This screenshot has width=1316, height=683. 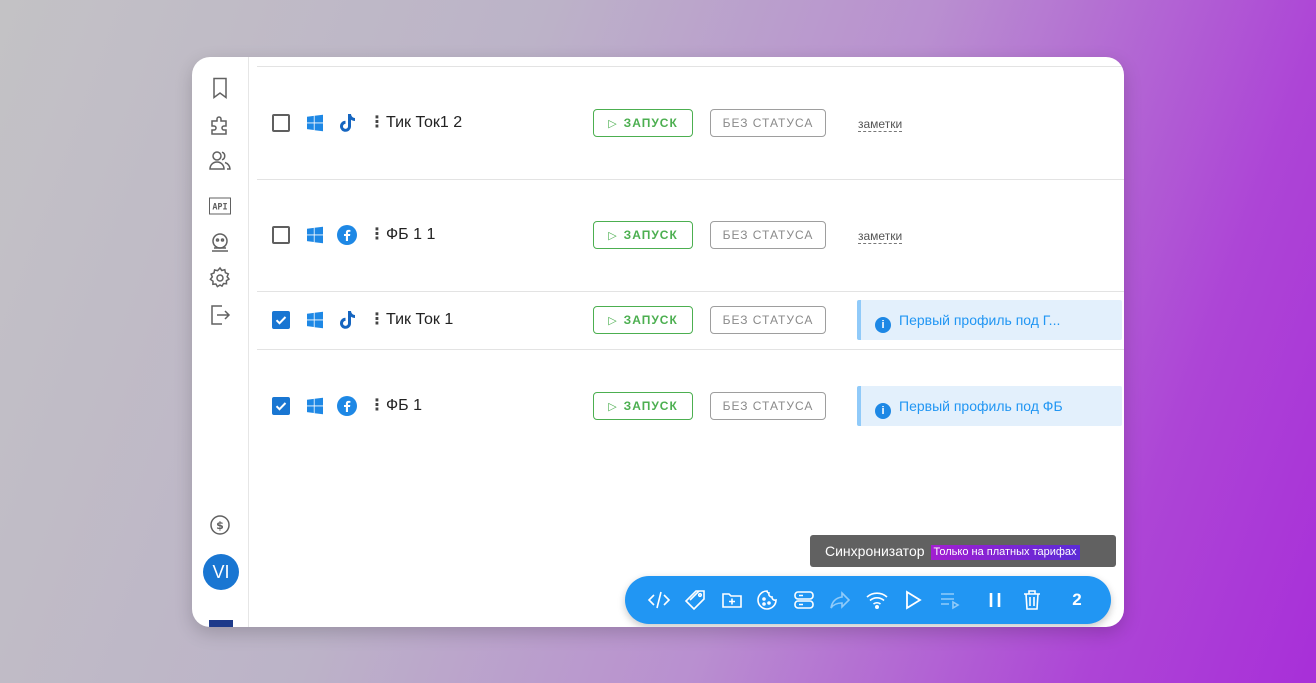 I want to click on users-icon, so click(x=220, y=160).